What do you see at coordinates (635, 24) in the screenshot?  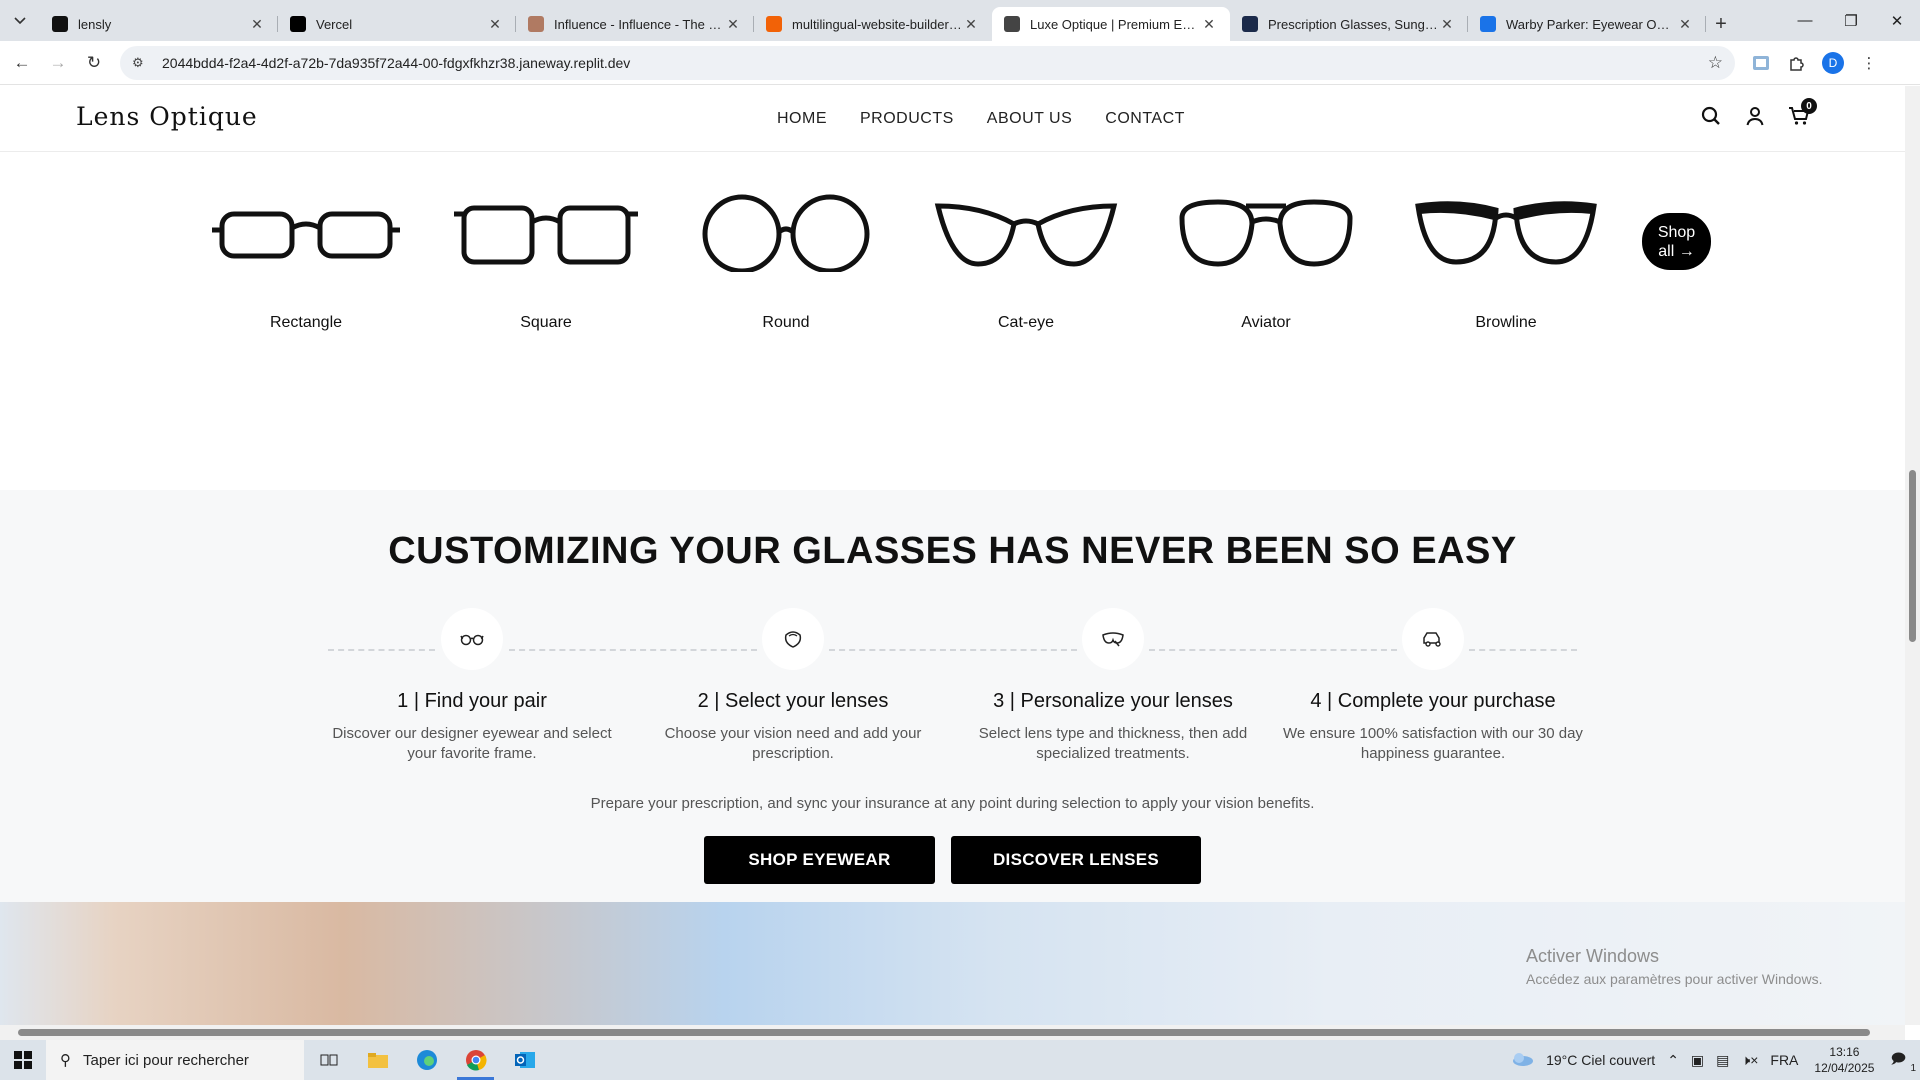 I see `browser-tab: Influence - Influence - The Psyc ✕` at bounding box center [635, 24].